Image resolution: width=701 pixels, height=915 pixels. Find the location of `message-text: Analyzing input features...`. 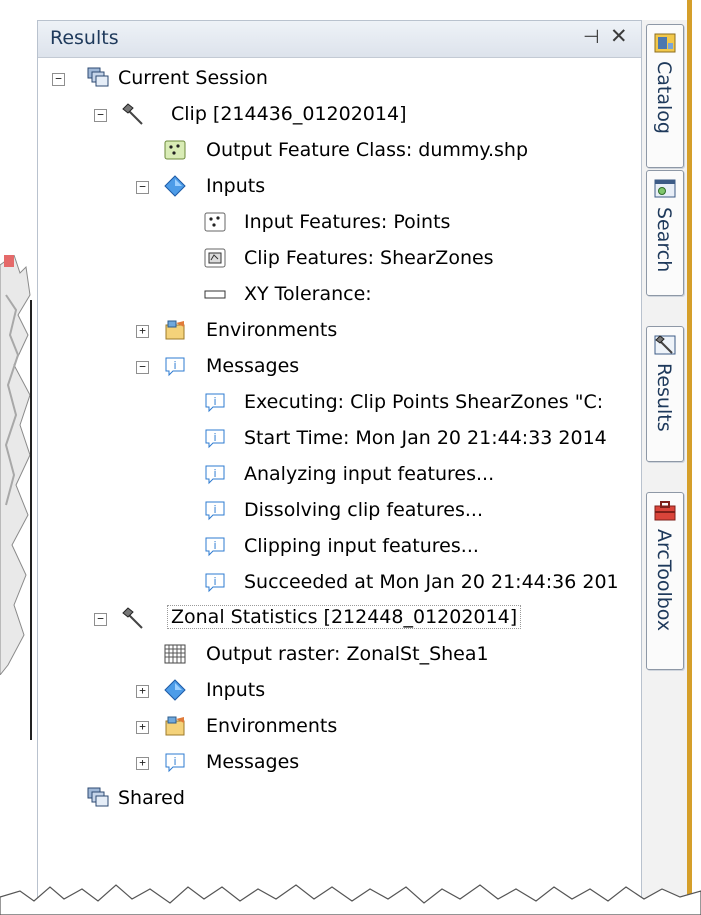

message-text: Analyzing input features... is located at coordinates (369, 474).